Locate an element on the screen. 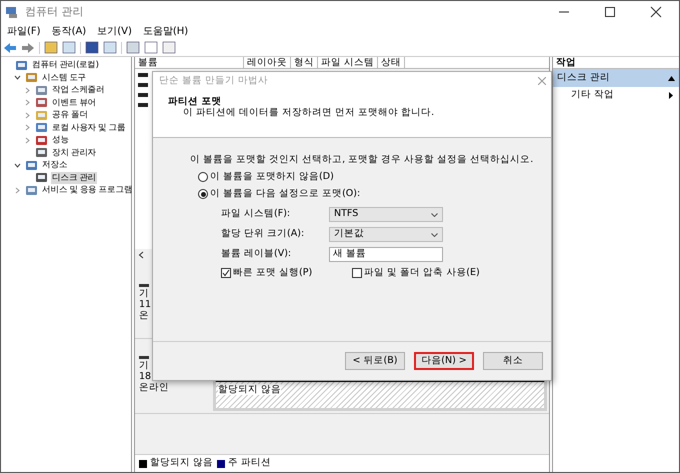 Image resolution: width=680 pixels, height=473 pixels. column-header: 볼륨 is located at coordinates (189, 62).